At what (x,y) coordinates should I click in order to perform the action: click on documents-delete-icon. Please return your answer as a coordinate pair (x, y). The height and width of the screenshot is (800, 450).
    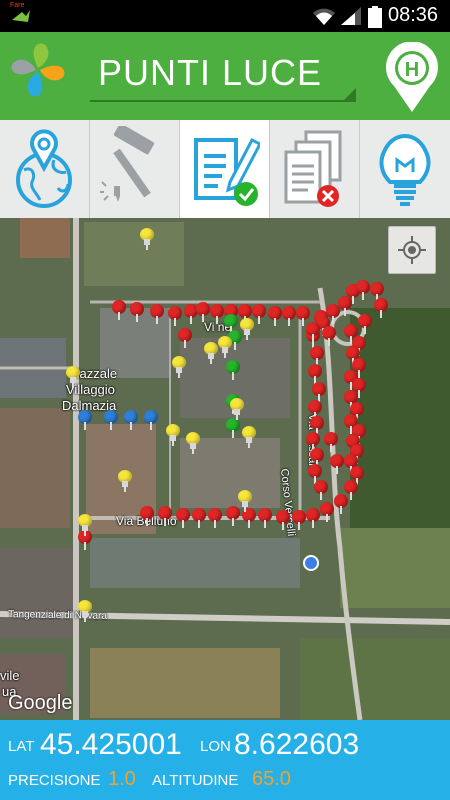
    Looking at the image, I should click on (313, 168).